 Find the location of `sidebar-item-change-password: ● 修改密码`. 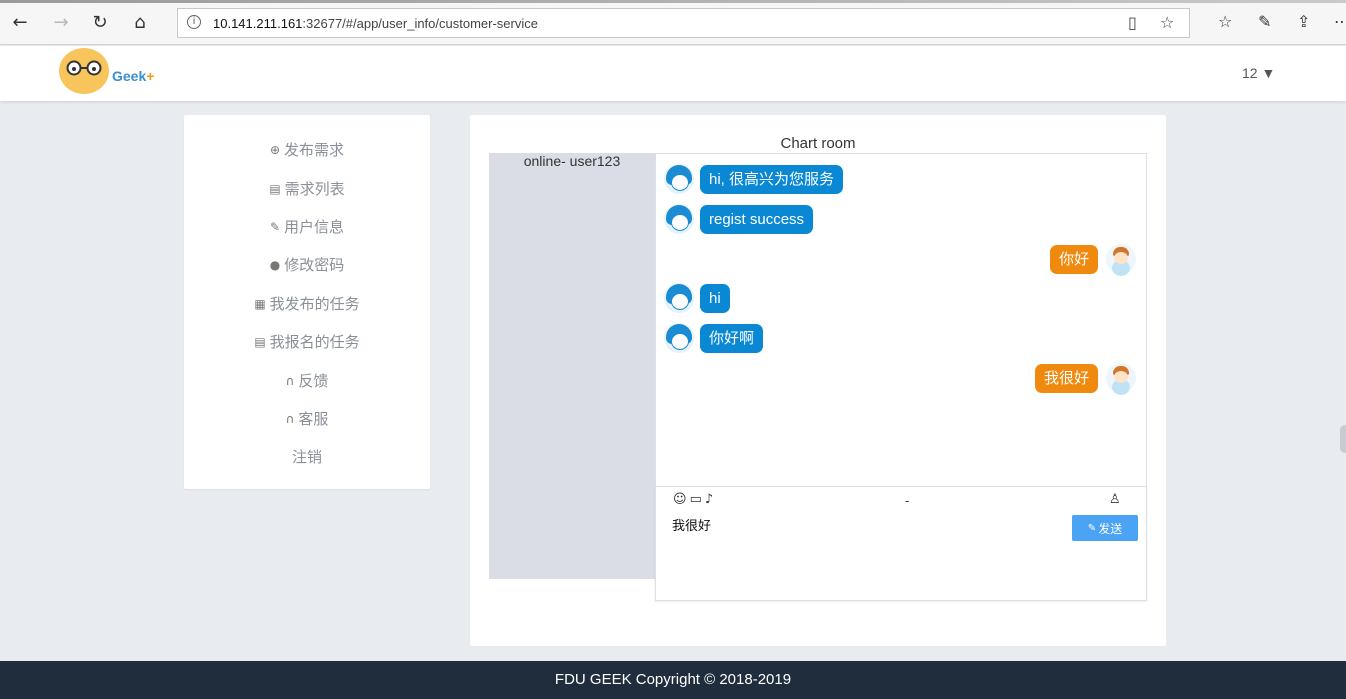

sidebar-item-change-password: ● 修改密码 is located at coordinates (307, 264).